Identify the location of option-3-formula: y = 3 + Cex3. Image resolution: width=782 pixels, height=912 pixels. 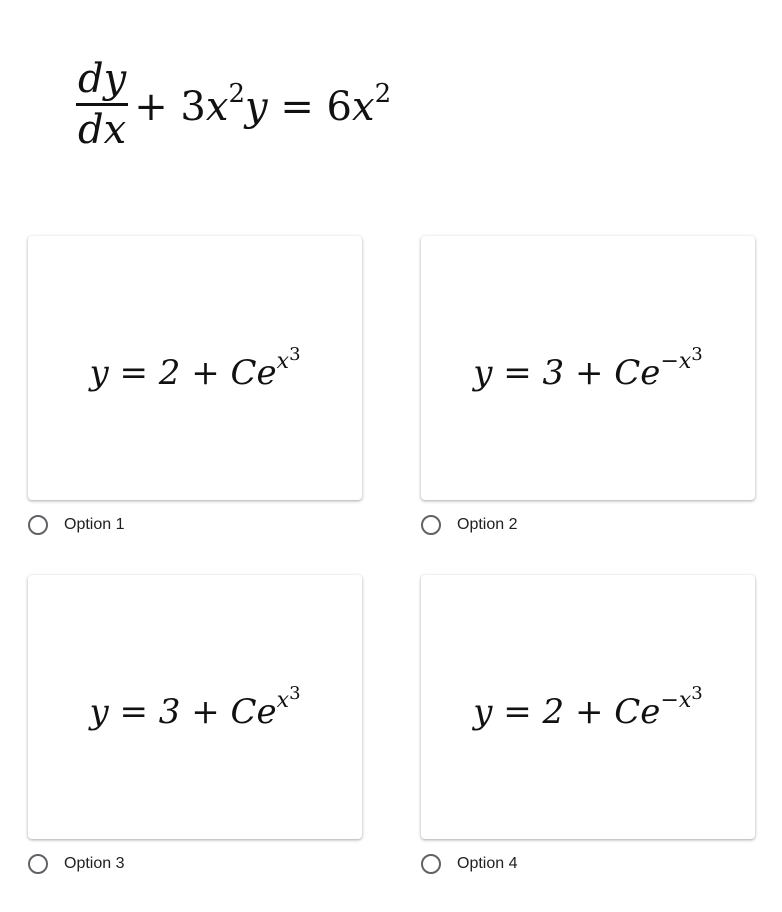
(194, 707).